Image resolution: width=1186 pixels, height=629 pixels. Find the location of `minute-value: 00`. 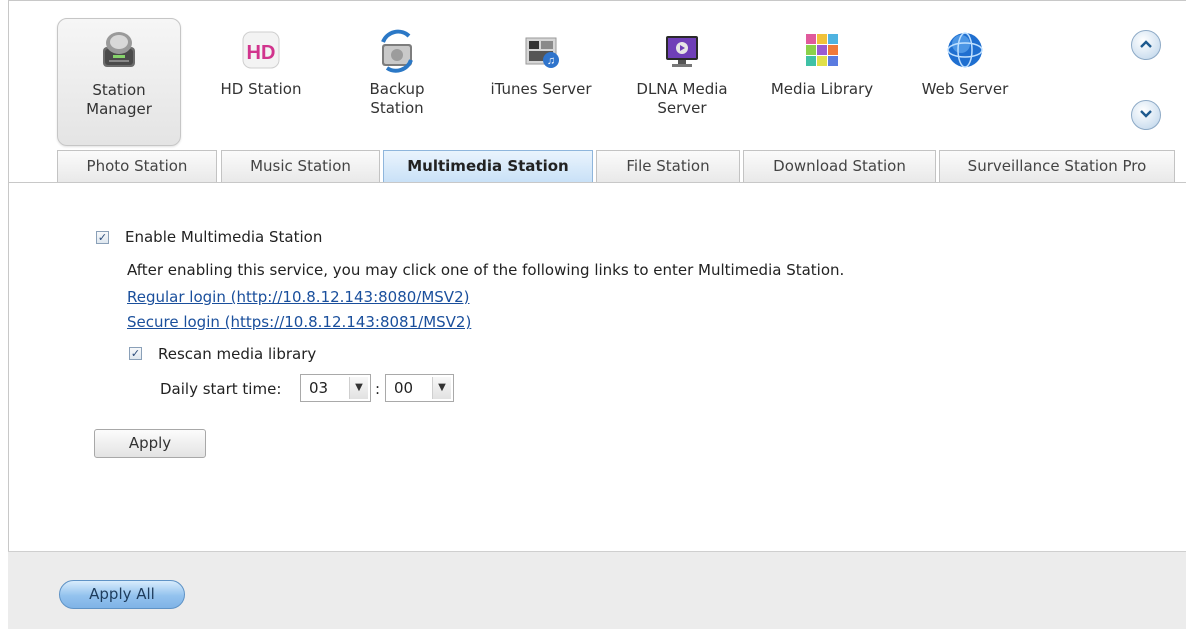

minute-value: 00 is located at coordinates (404, 388).